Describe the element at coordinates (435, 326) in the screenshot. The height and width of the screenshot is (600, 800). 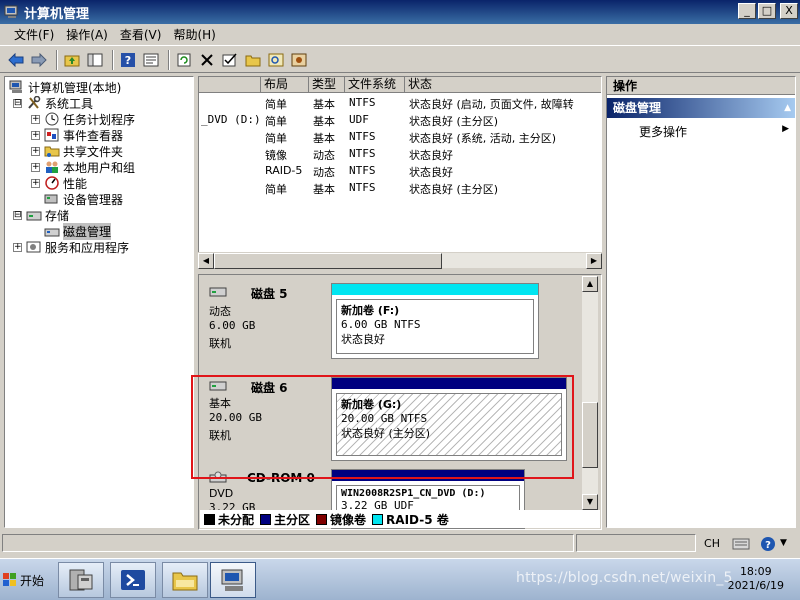
I see `volume-f-details: 新加卷 (F:) 6.00 GB NTFS 状态良好` at that location.